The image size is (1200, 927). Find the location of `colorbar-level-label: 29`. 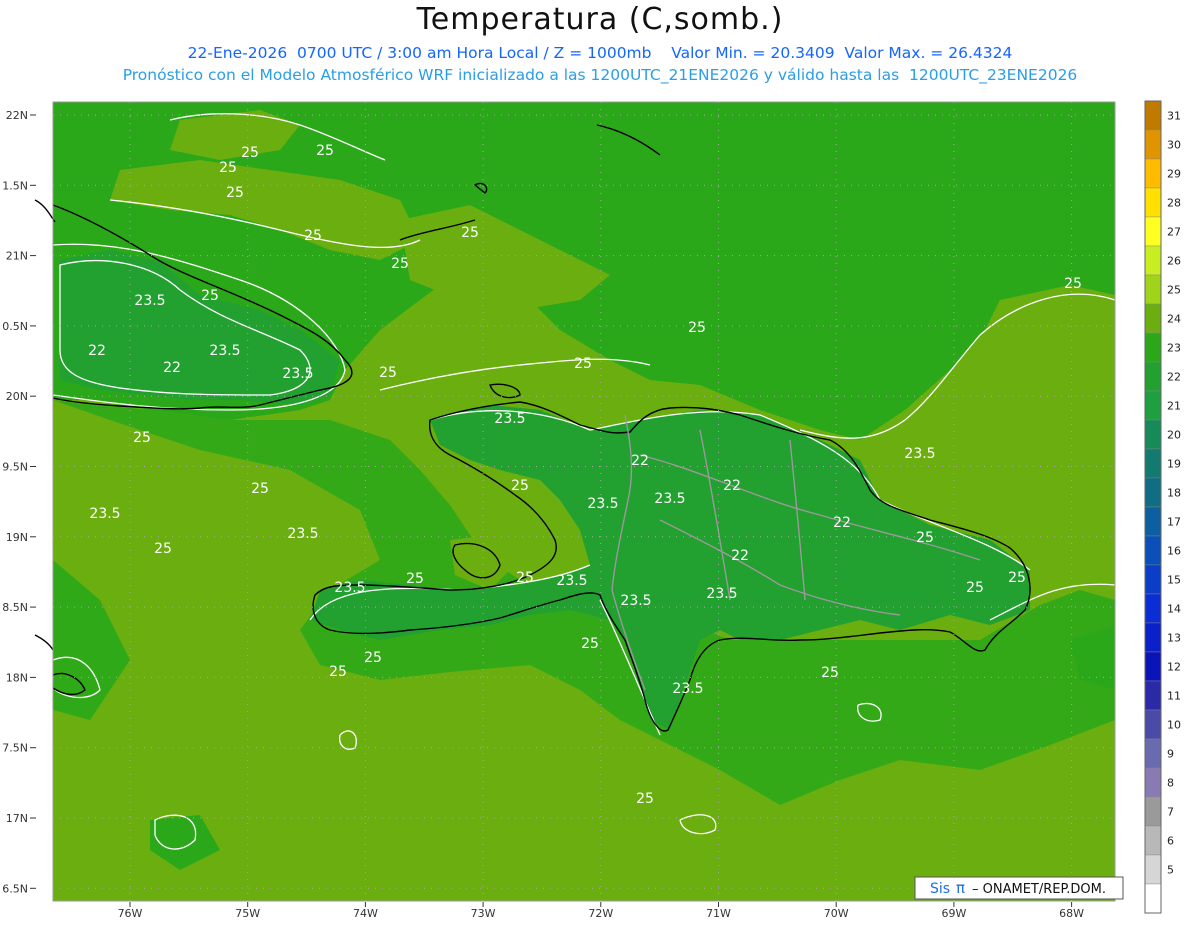

colorbar-level-label: 29 is located at coordinates (1174, 174).